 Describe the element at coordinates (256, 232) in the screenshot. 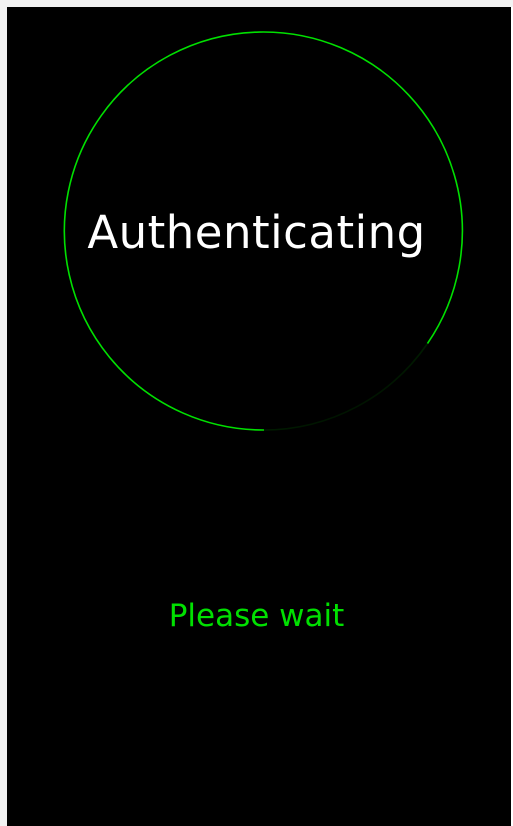

I see `authenticating-title: Authenticating` at that location.